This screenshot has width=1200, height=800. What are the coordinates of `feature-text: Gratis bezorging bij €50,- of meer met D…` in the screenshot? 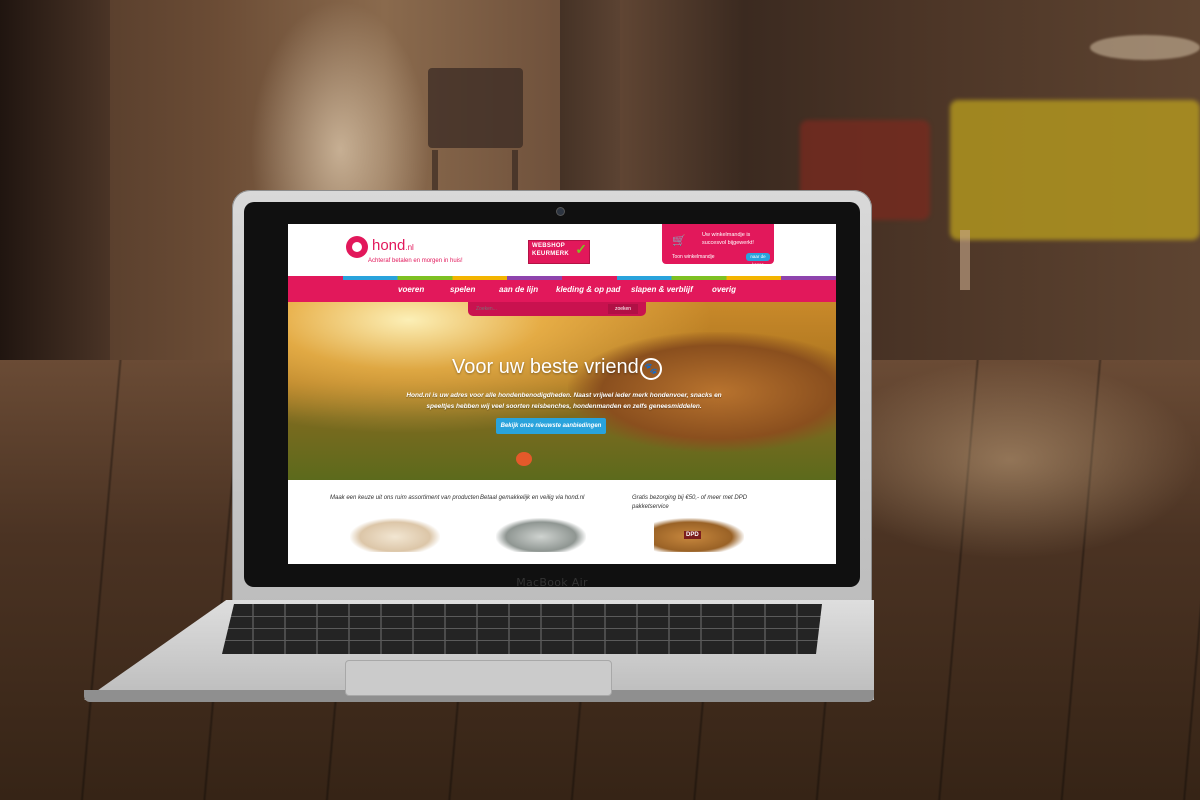 It's located at (690, 502).